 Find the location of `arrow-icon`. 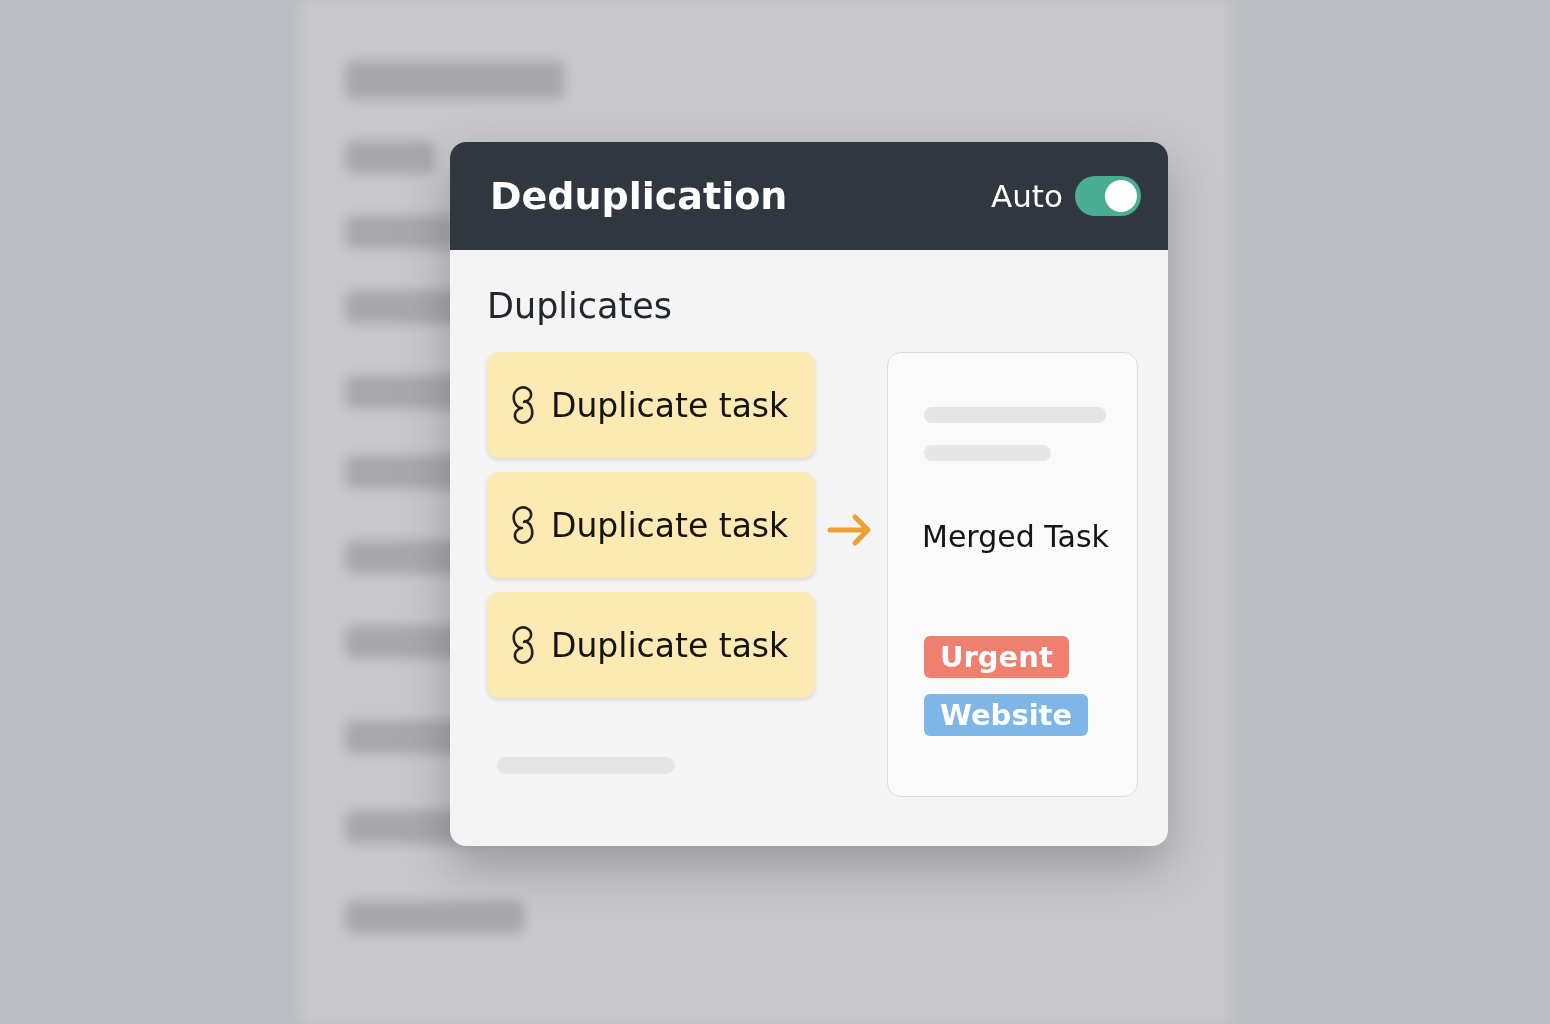

arrow-icon is located at coordinates (850, 530).